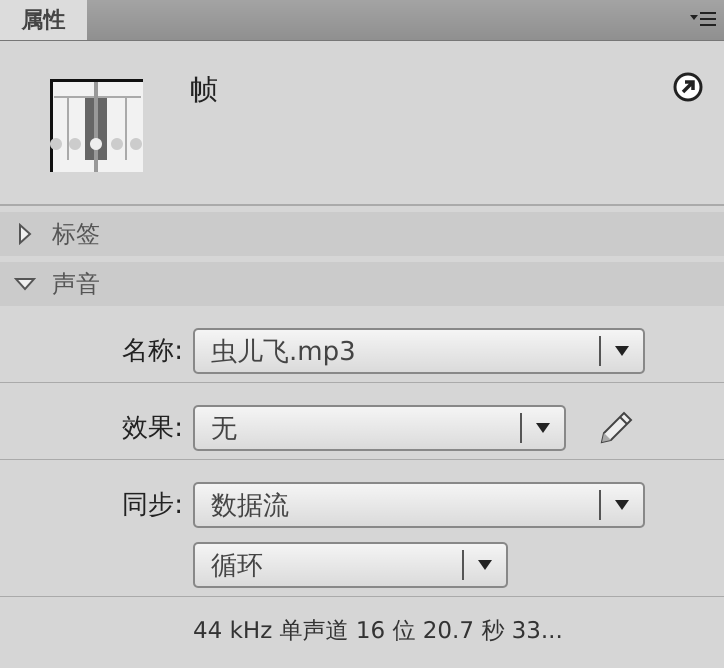 The height and width of the screenshot is (668, 724). I want to click on field-label: 同步:, so click(152, 505).